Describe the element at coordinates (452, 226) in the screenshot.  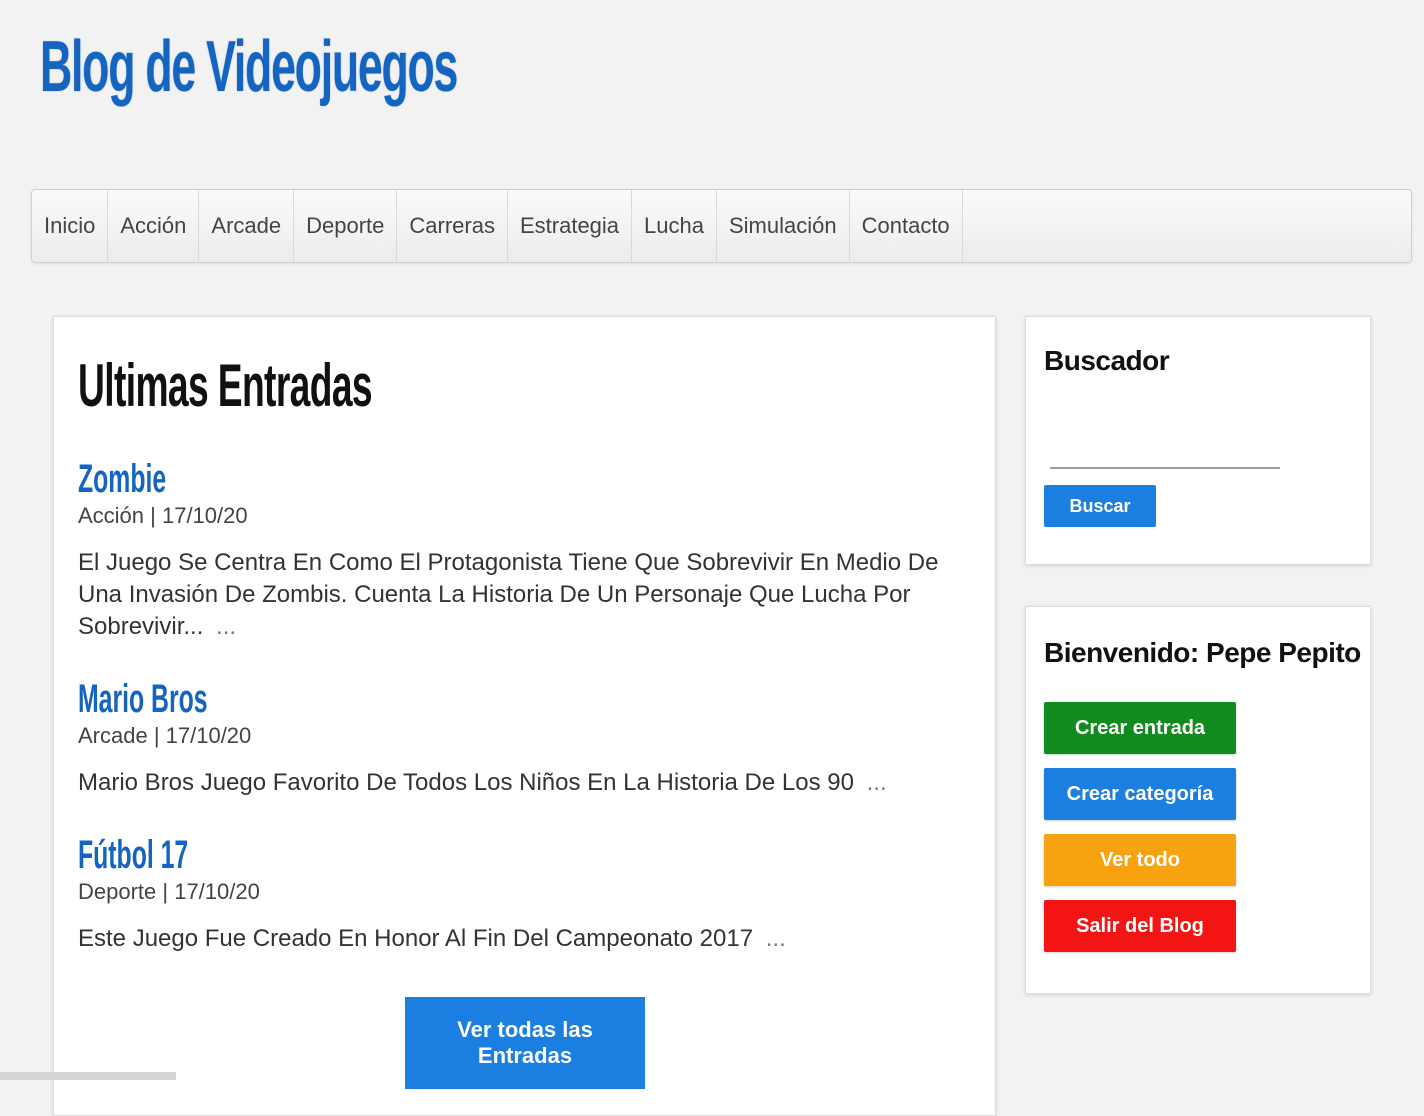
I see `nav-item-carreras: Carreras` at that location.